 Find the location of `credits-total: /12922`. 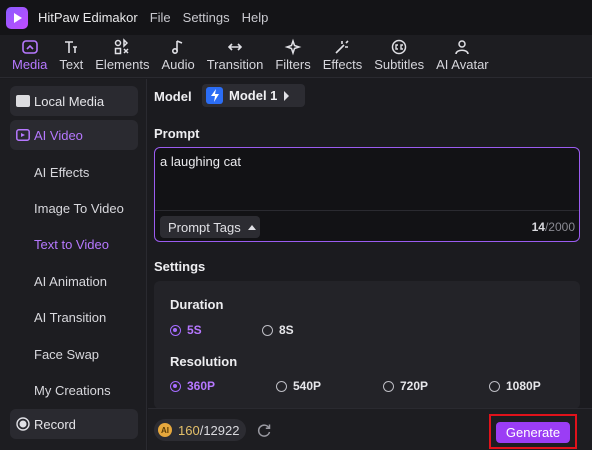

credits-total: /12922 is located at coordinates (219, 430).